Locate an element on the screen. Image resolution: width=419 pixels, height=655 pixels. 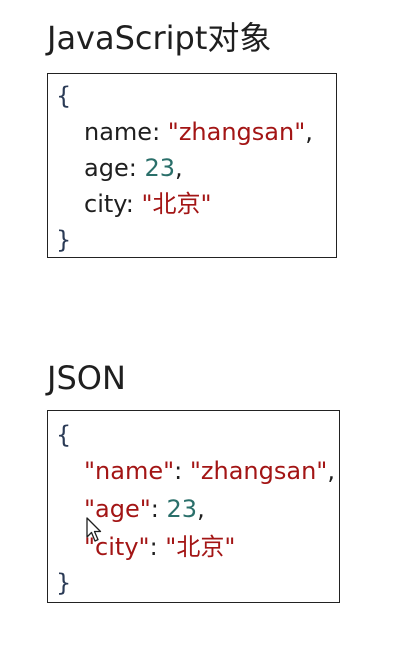
json-trail-name: , is located at coordinates (331, 471).